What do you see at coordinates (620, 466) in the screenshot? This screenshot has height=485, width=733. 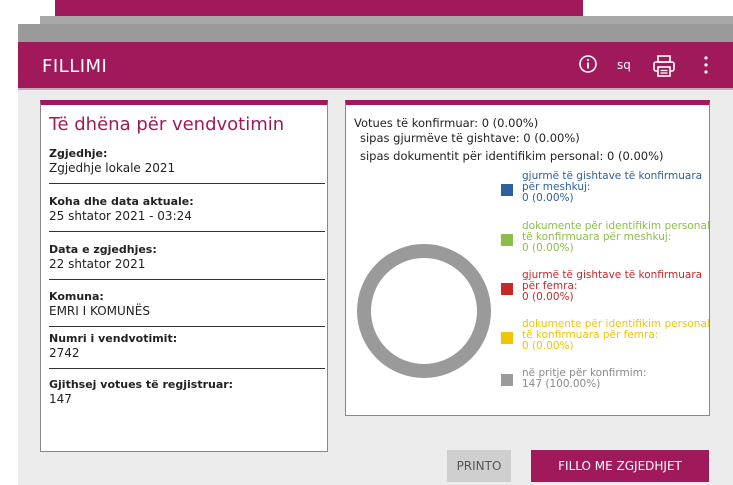 I see `start-election-button: FILLO ME ZGJEDHJET` at bounding box center [620, 466].